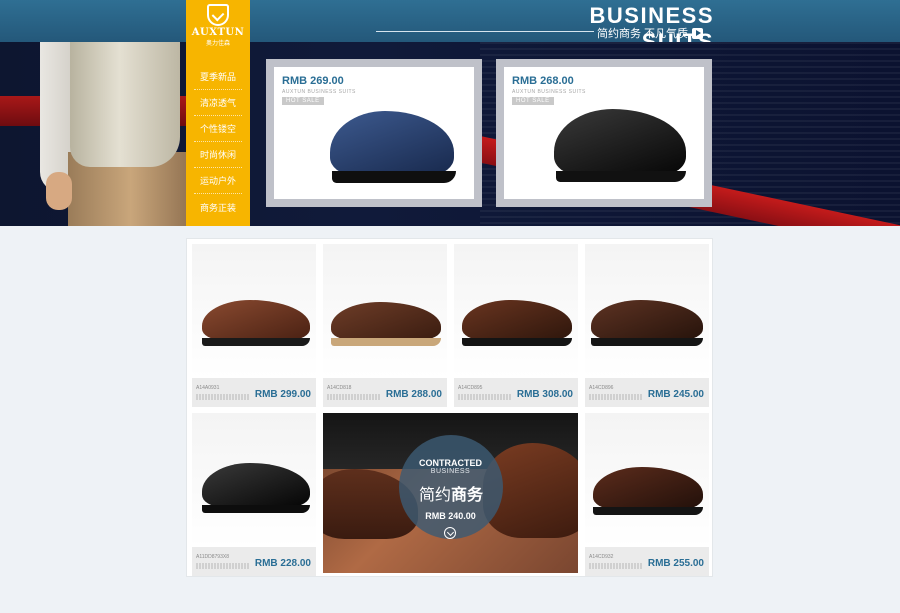  I want to click on product-price: RMB 288.00, so click(413, 394).